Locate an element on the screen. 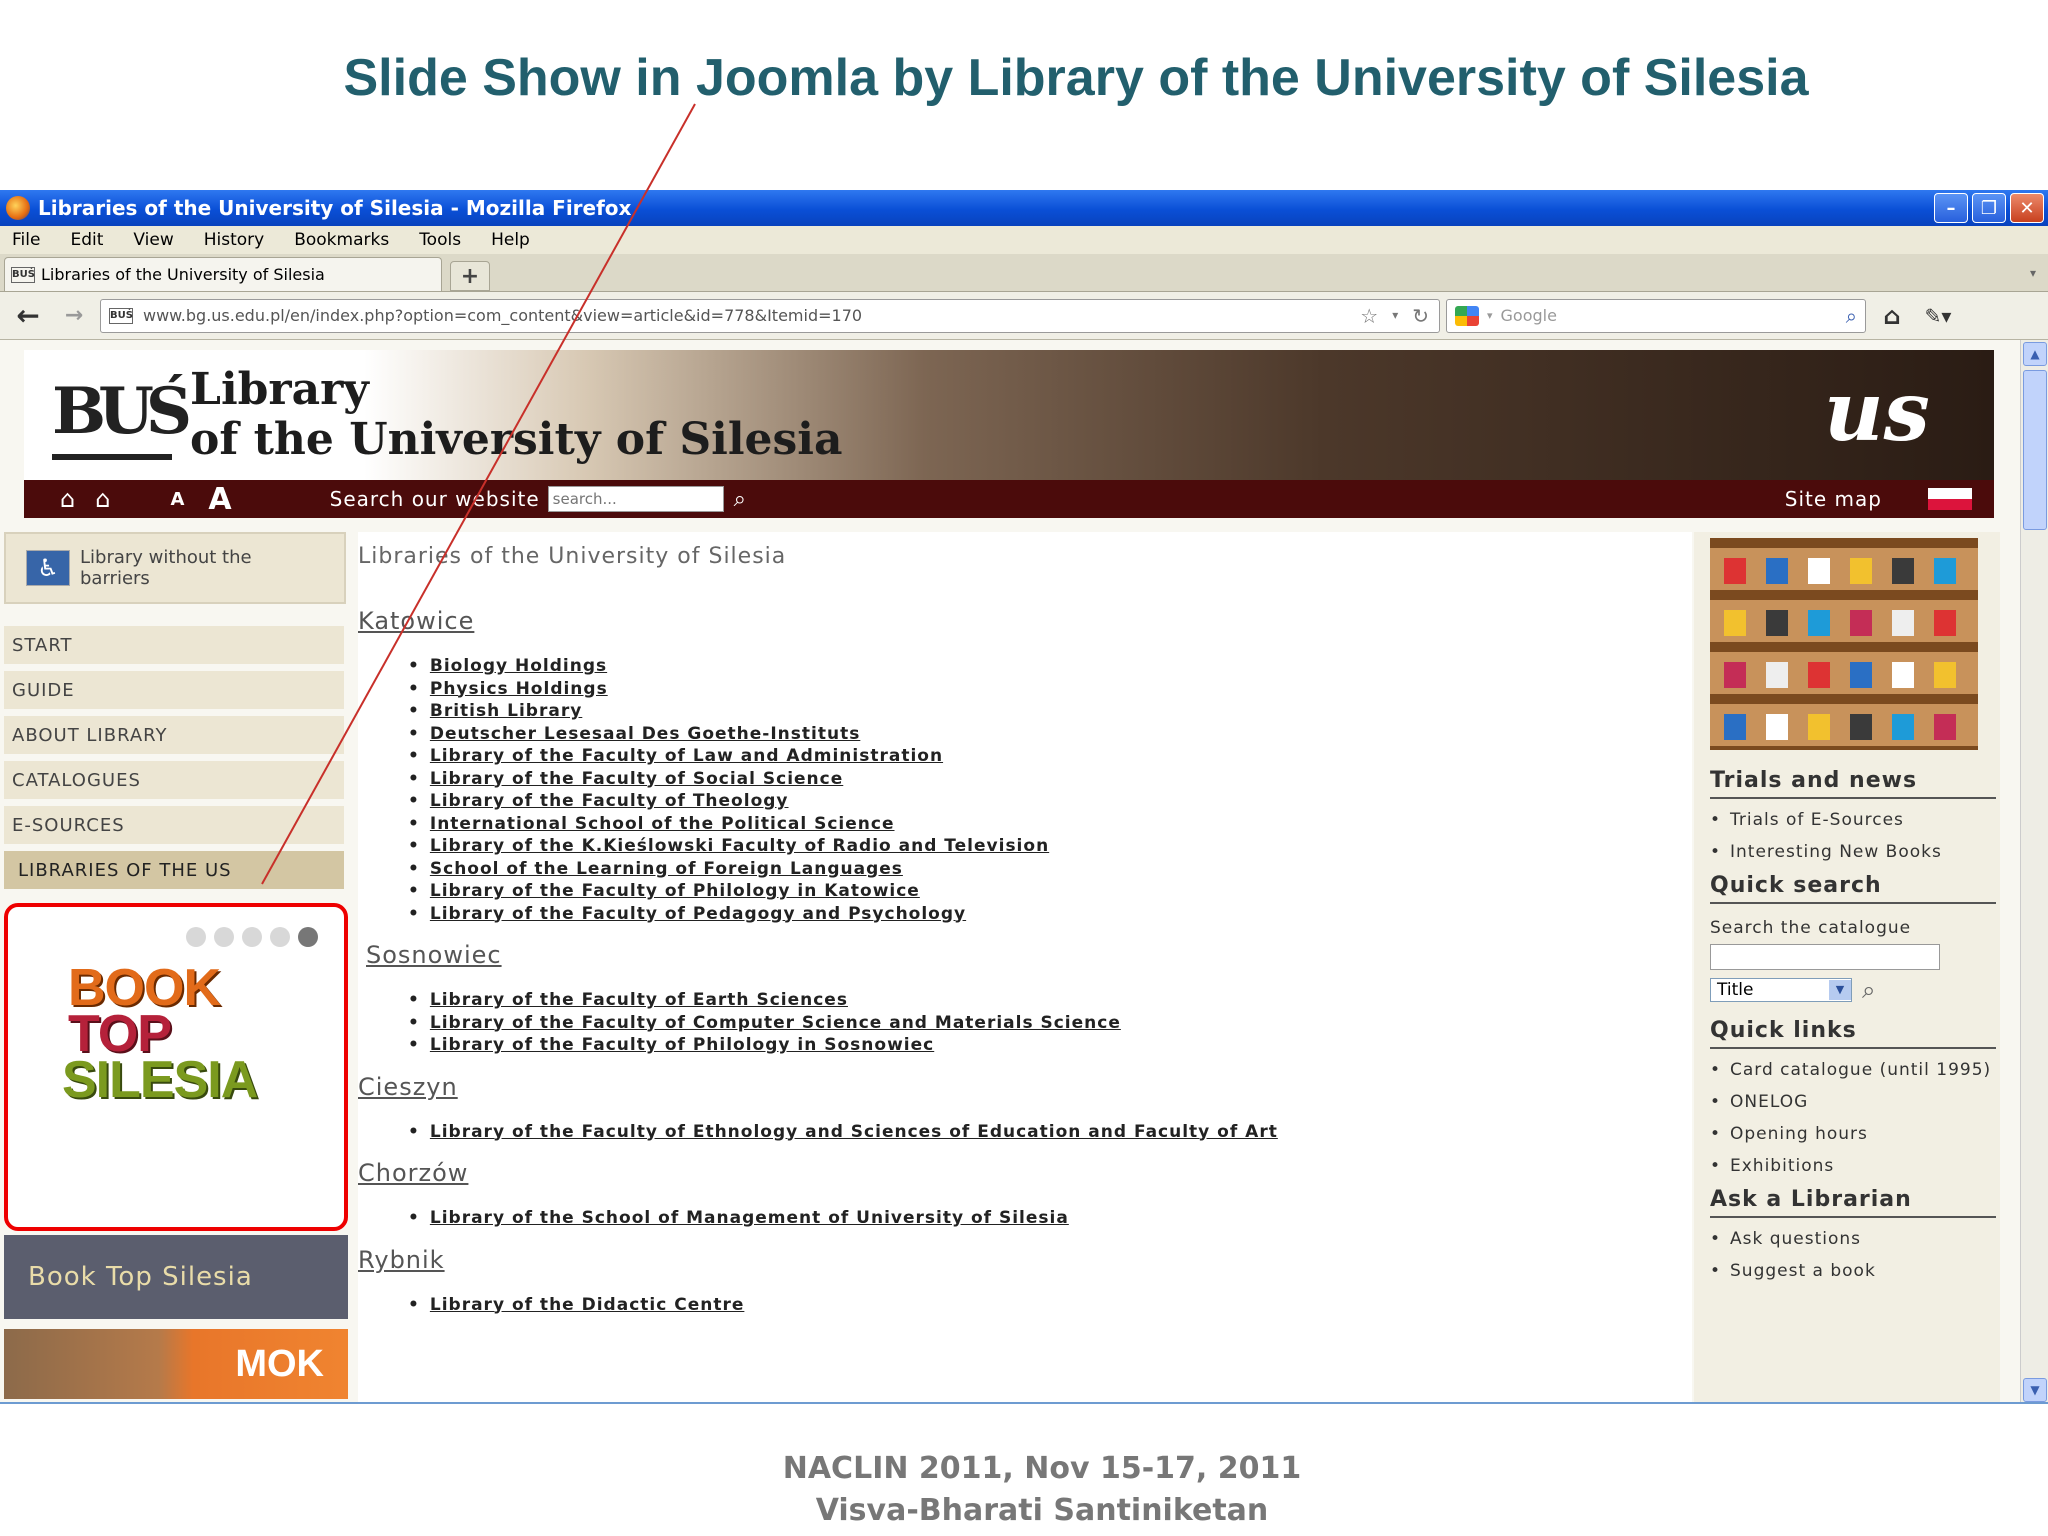 The height and width of the screenshot is (1536, 2048). menu-help: Help is located at coordinates (510, 240).